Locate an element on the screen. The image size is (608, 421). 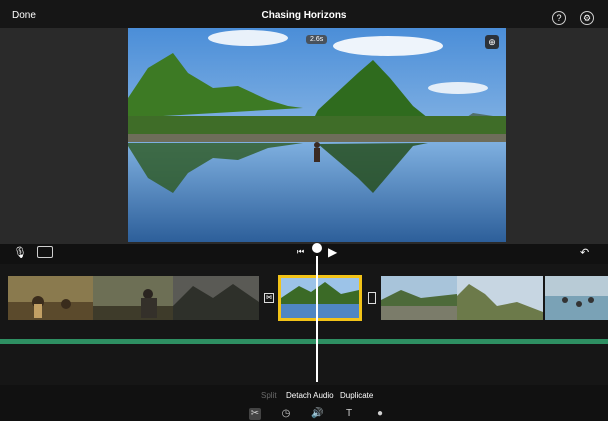
selected-clip-frame is located at coordinates (320, 298).